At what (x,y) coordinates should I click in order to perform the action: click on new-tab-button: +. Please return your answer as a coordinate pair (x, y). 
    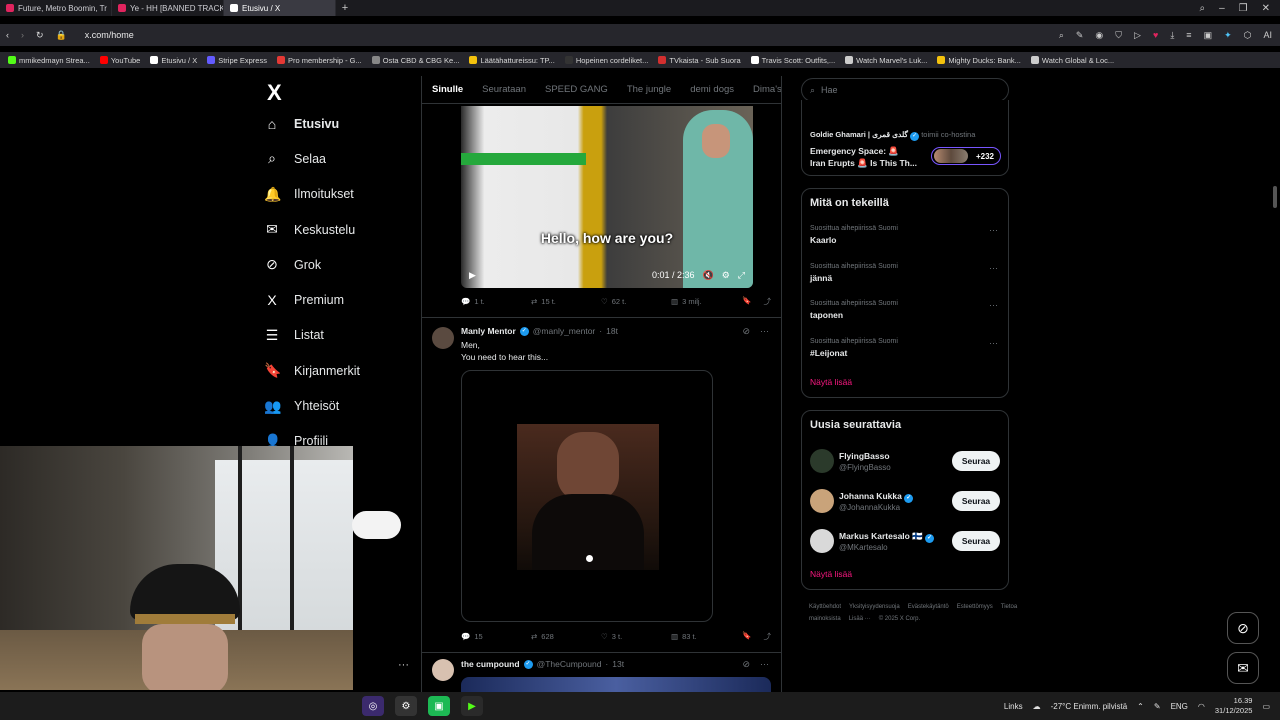
    Looking at the image, I should click on (345, 8).